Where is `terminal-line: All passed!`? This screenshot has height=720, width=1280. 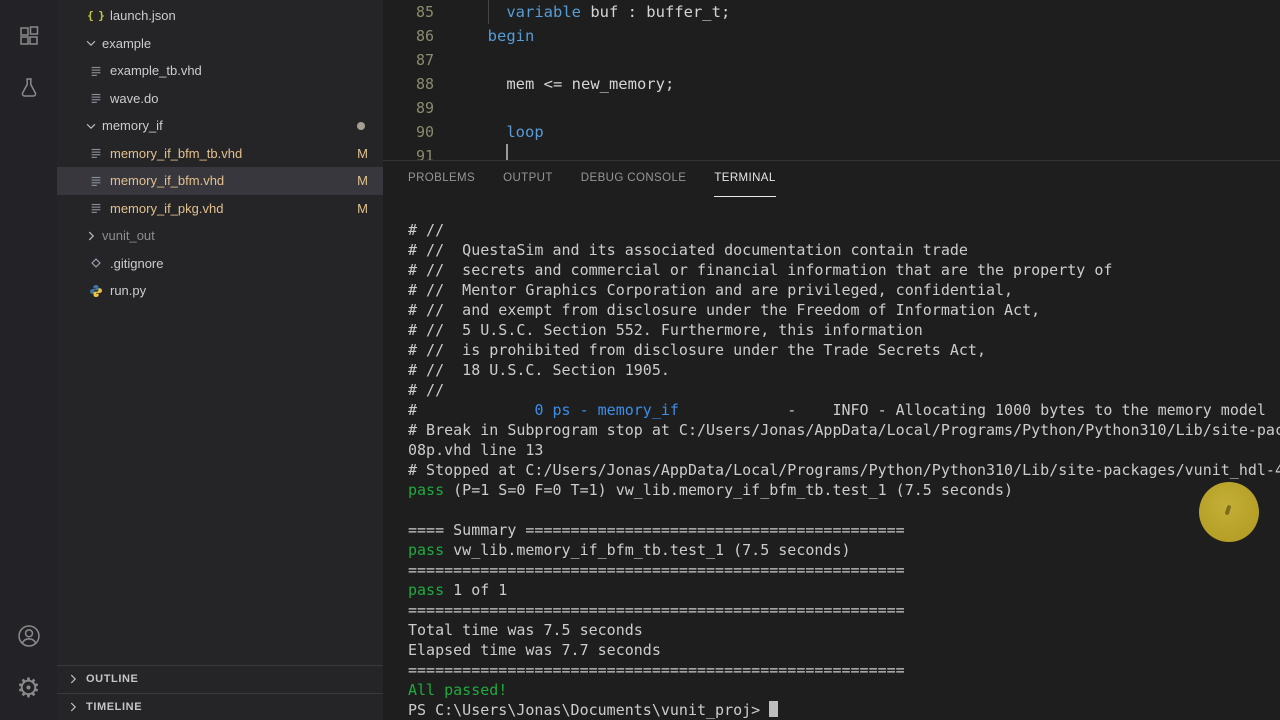
terminal-line: All passed! is located at coordinates (458, 690).